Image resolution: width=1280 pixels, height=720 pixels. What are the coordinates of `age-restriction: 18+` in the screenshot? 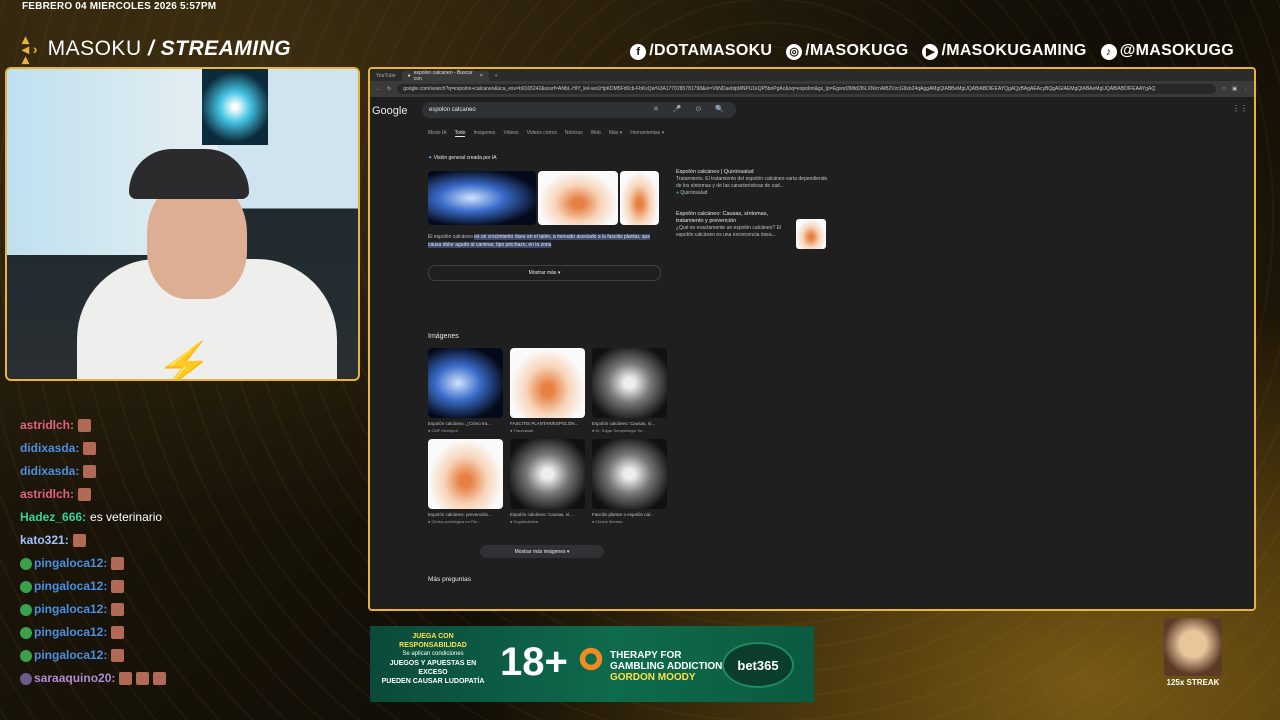 It's located at (534, 662).